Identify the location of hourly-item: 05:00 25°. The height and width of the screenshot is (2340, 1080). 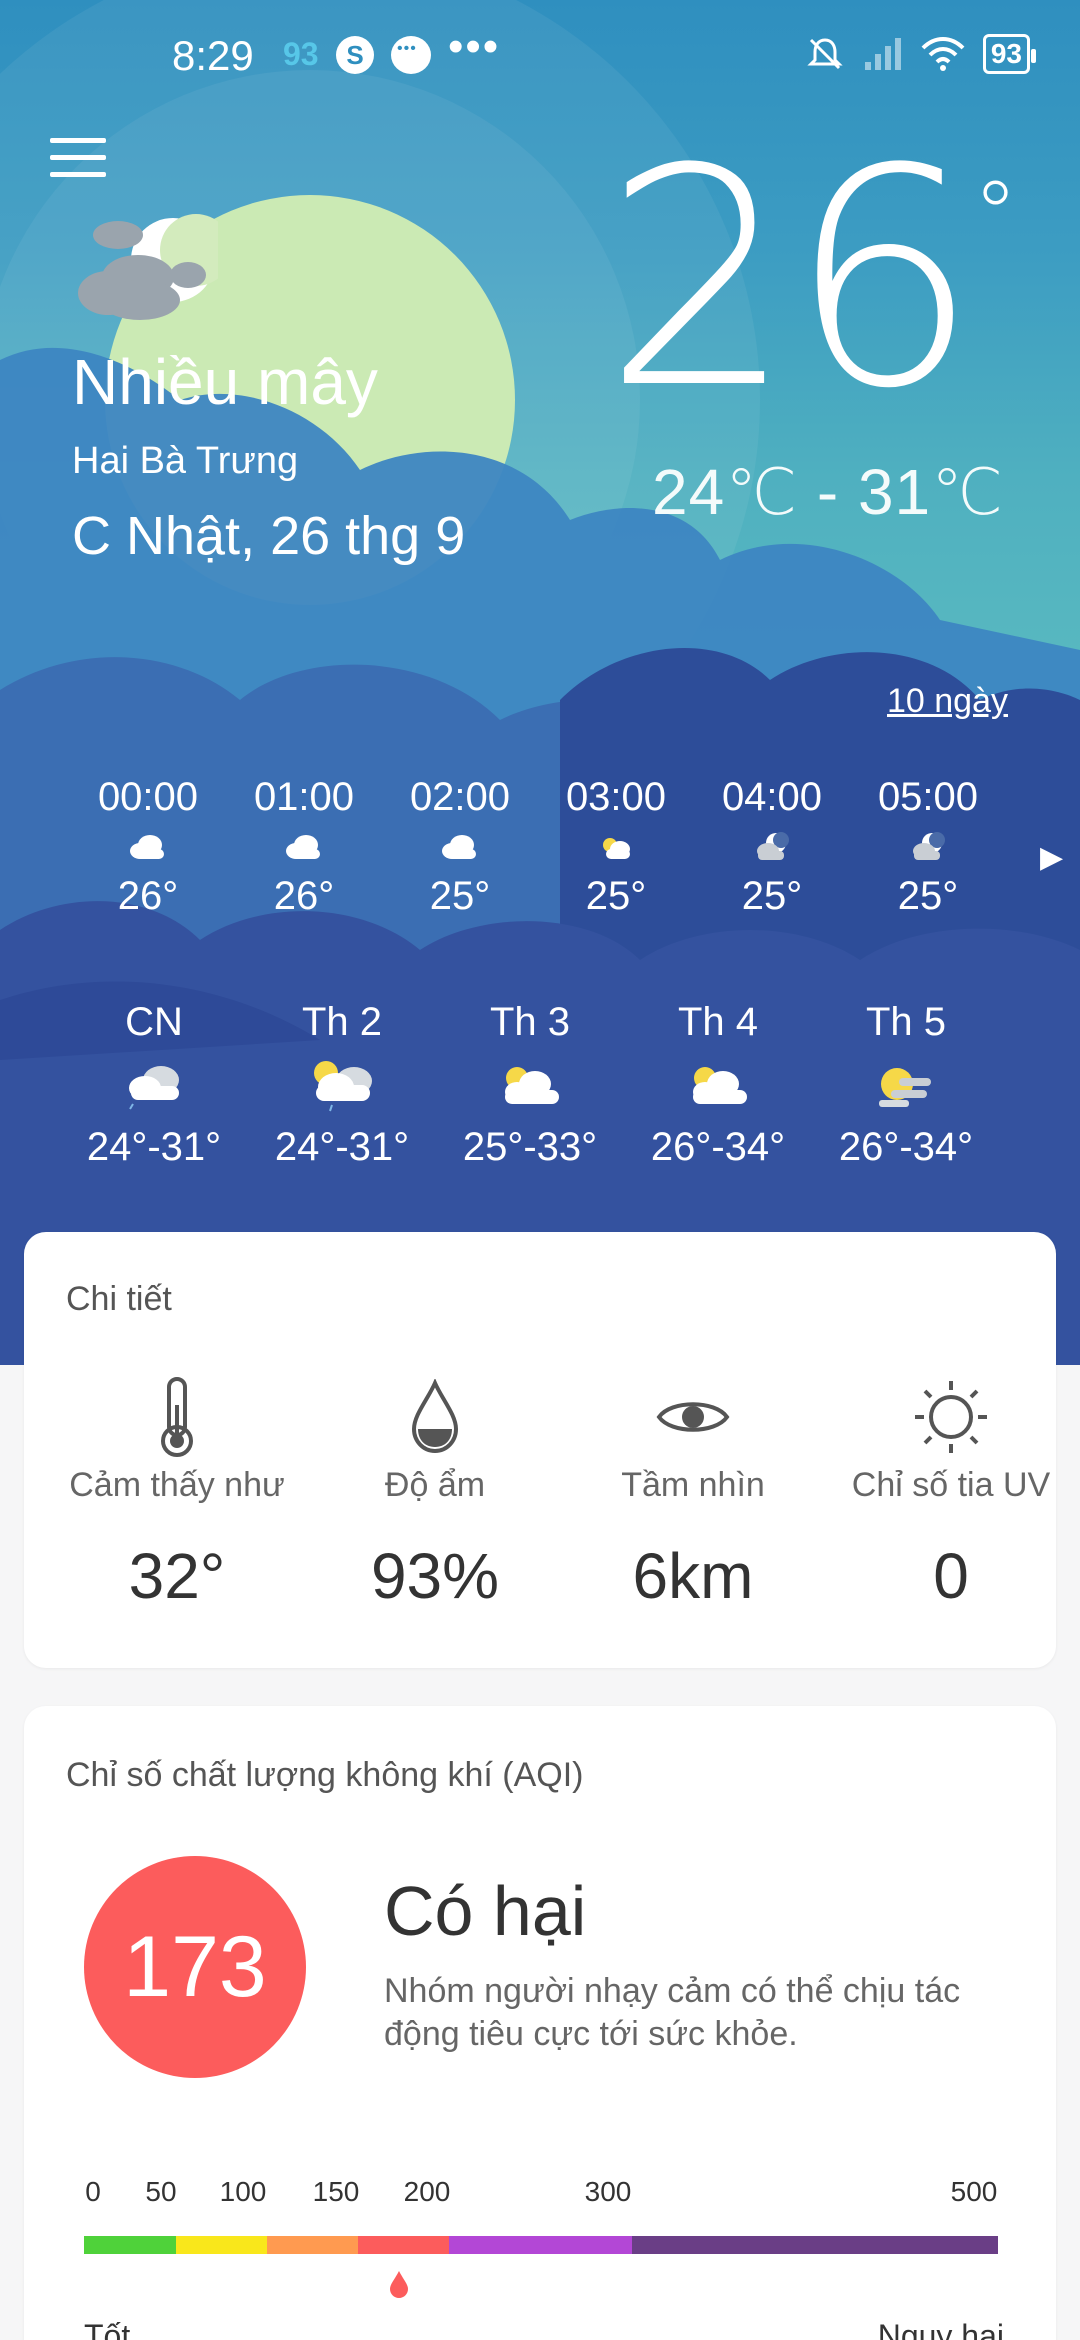
(928, 847).